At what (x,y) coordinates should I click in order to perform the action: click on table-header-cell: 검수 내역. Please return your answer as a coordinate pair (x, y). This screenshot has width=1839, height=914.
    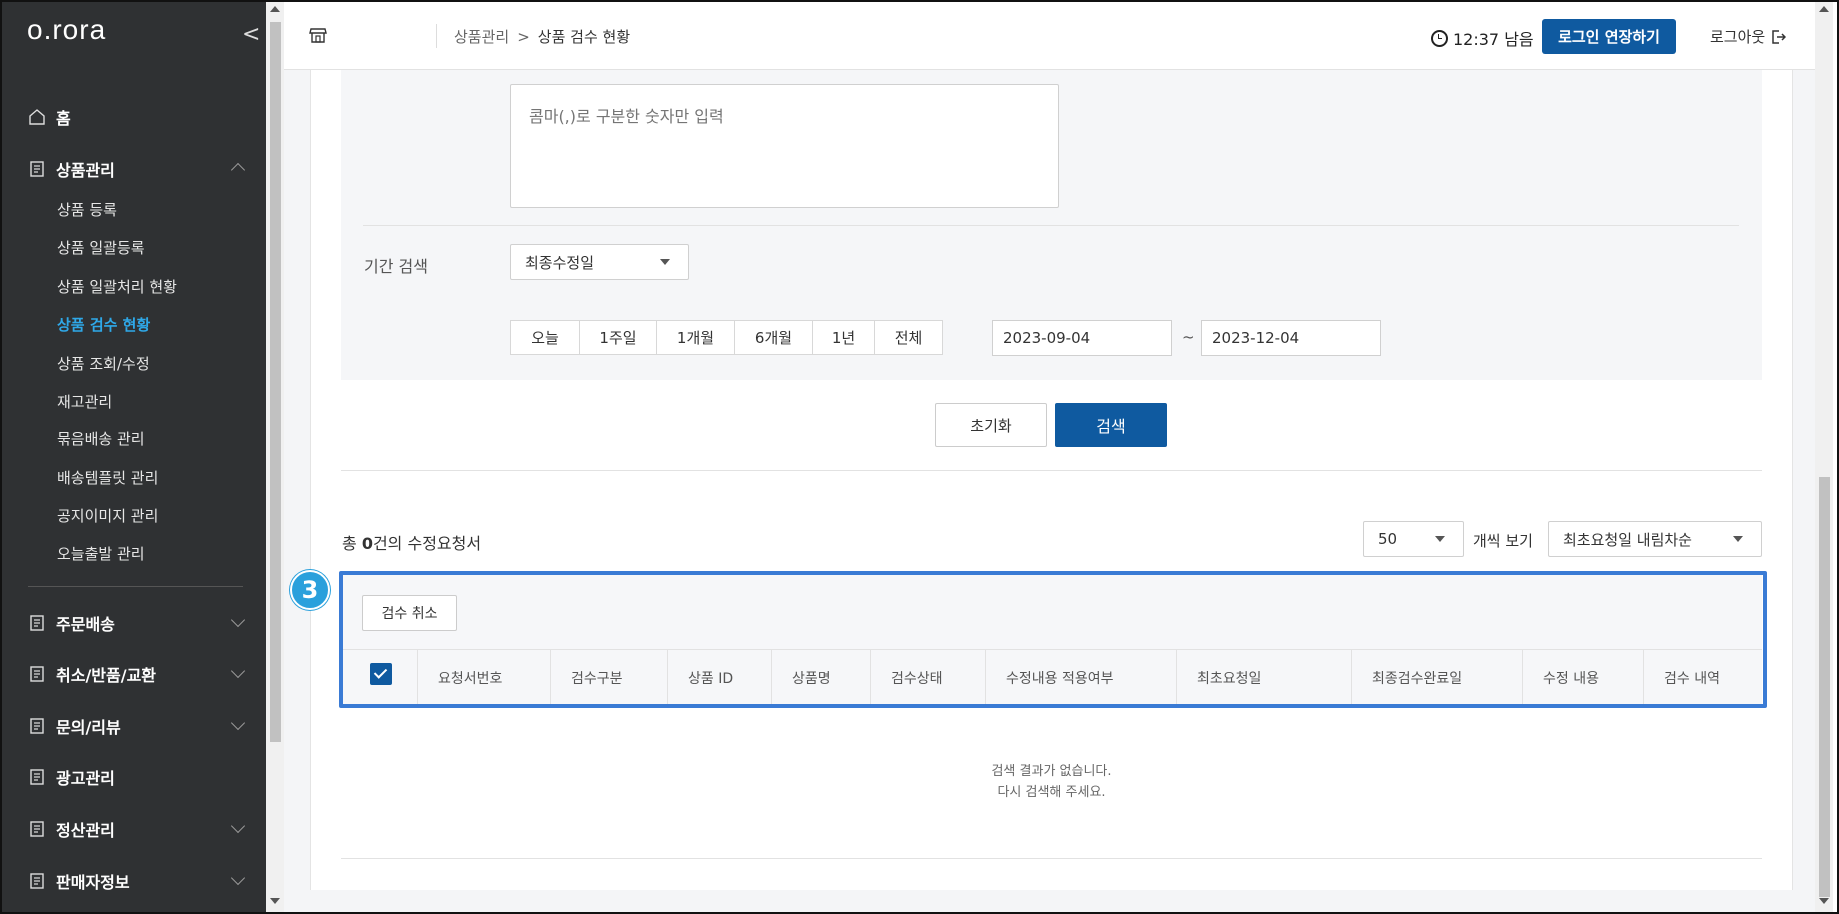
    Looking at the image, I should click on (1692, 678).